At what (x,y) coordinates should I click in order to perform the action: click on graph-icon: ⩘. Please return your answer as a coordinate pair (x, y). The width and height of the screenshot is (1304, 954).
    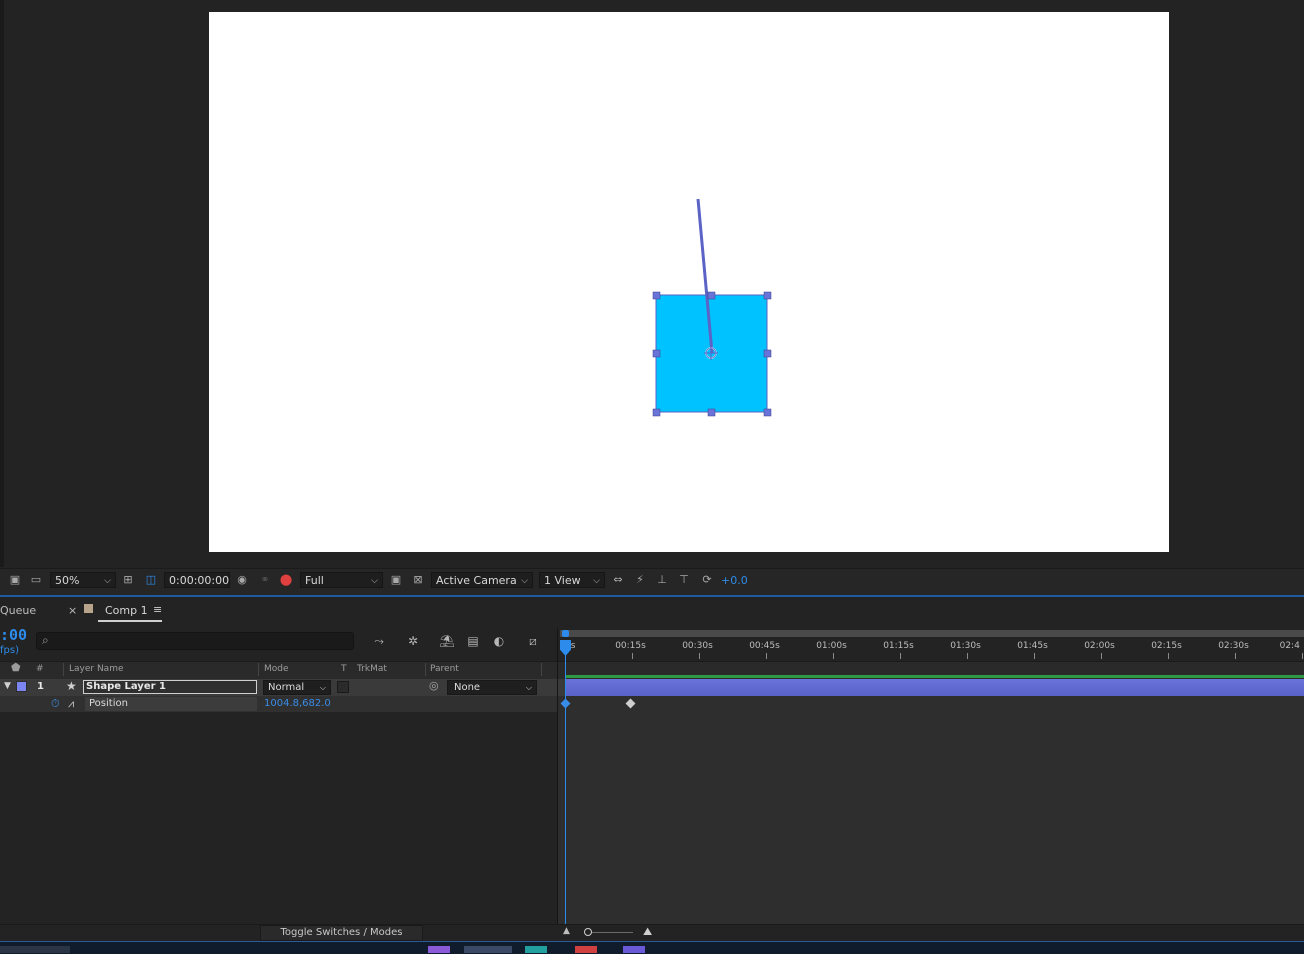
    Looking at the image, I should click on (71, 704).